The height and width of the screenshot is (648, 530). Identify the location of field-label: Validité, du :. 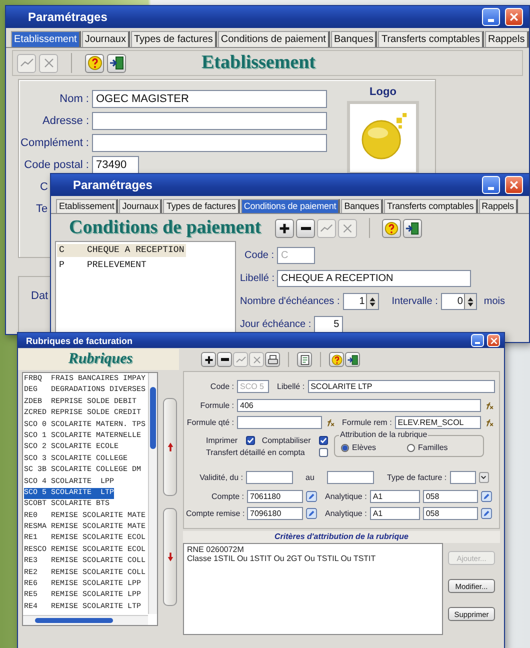
(220, 477).